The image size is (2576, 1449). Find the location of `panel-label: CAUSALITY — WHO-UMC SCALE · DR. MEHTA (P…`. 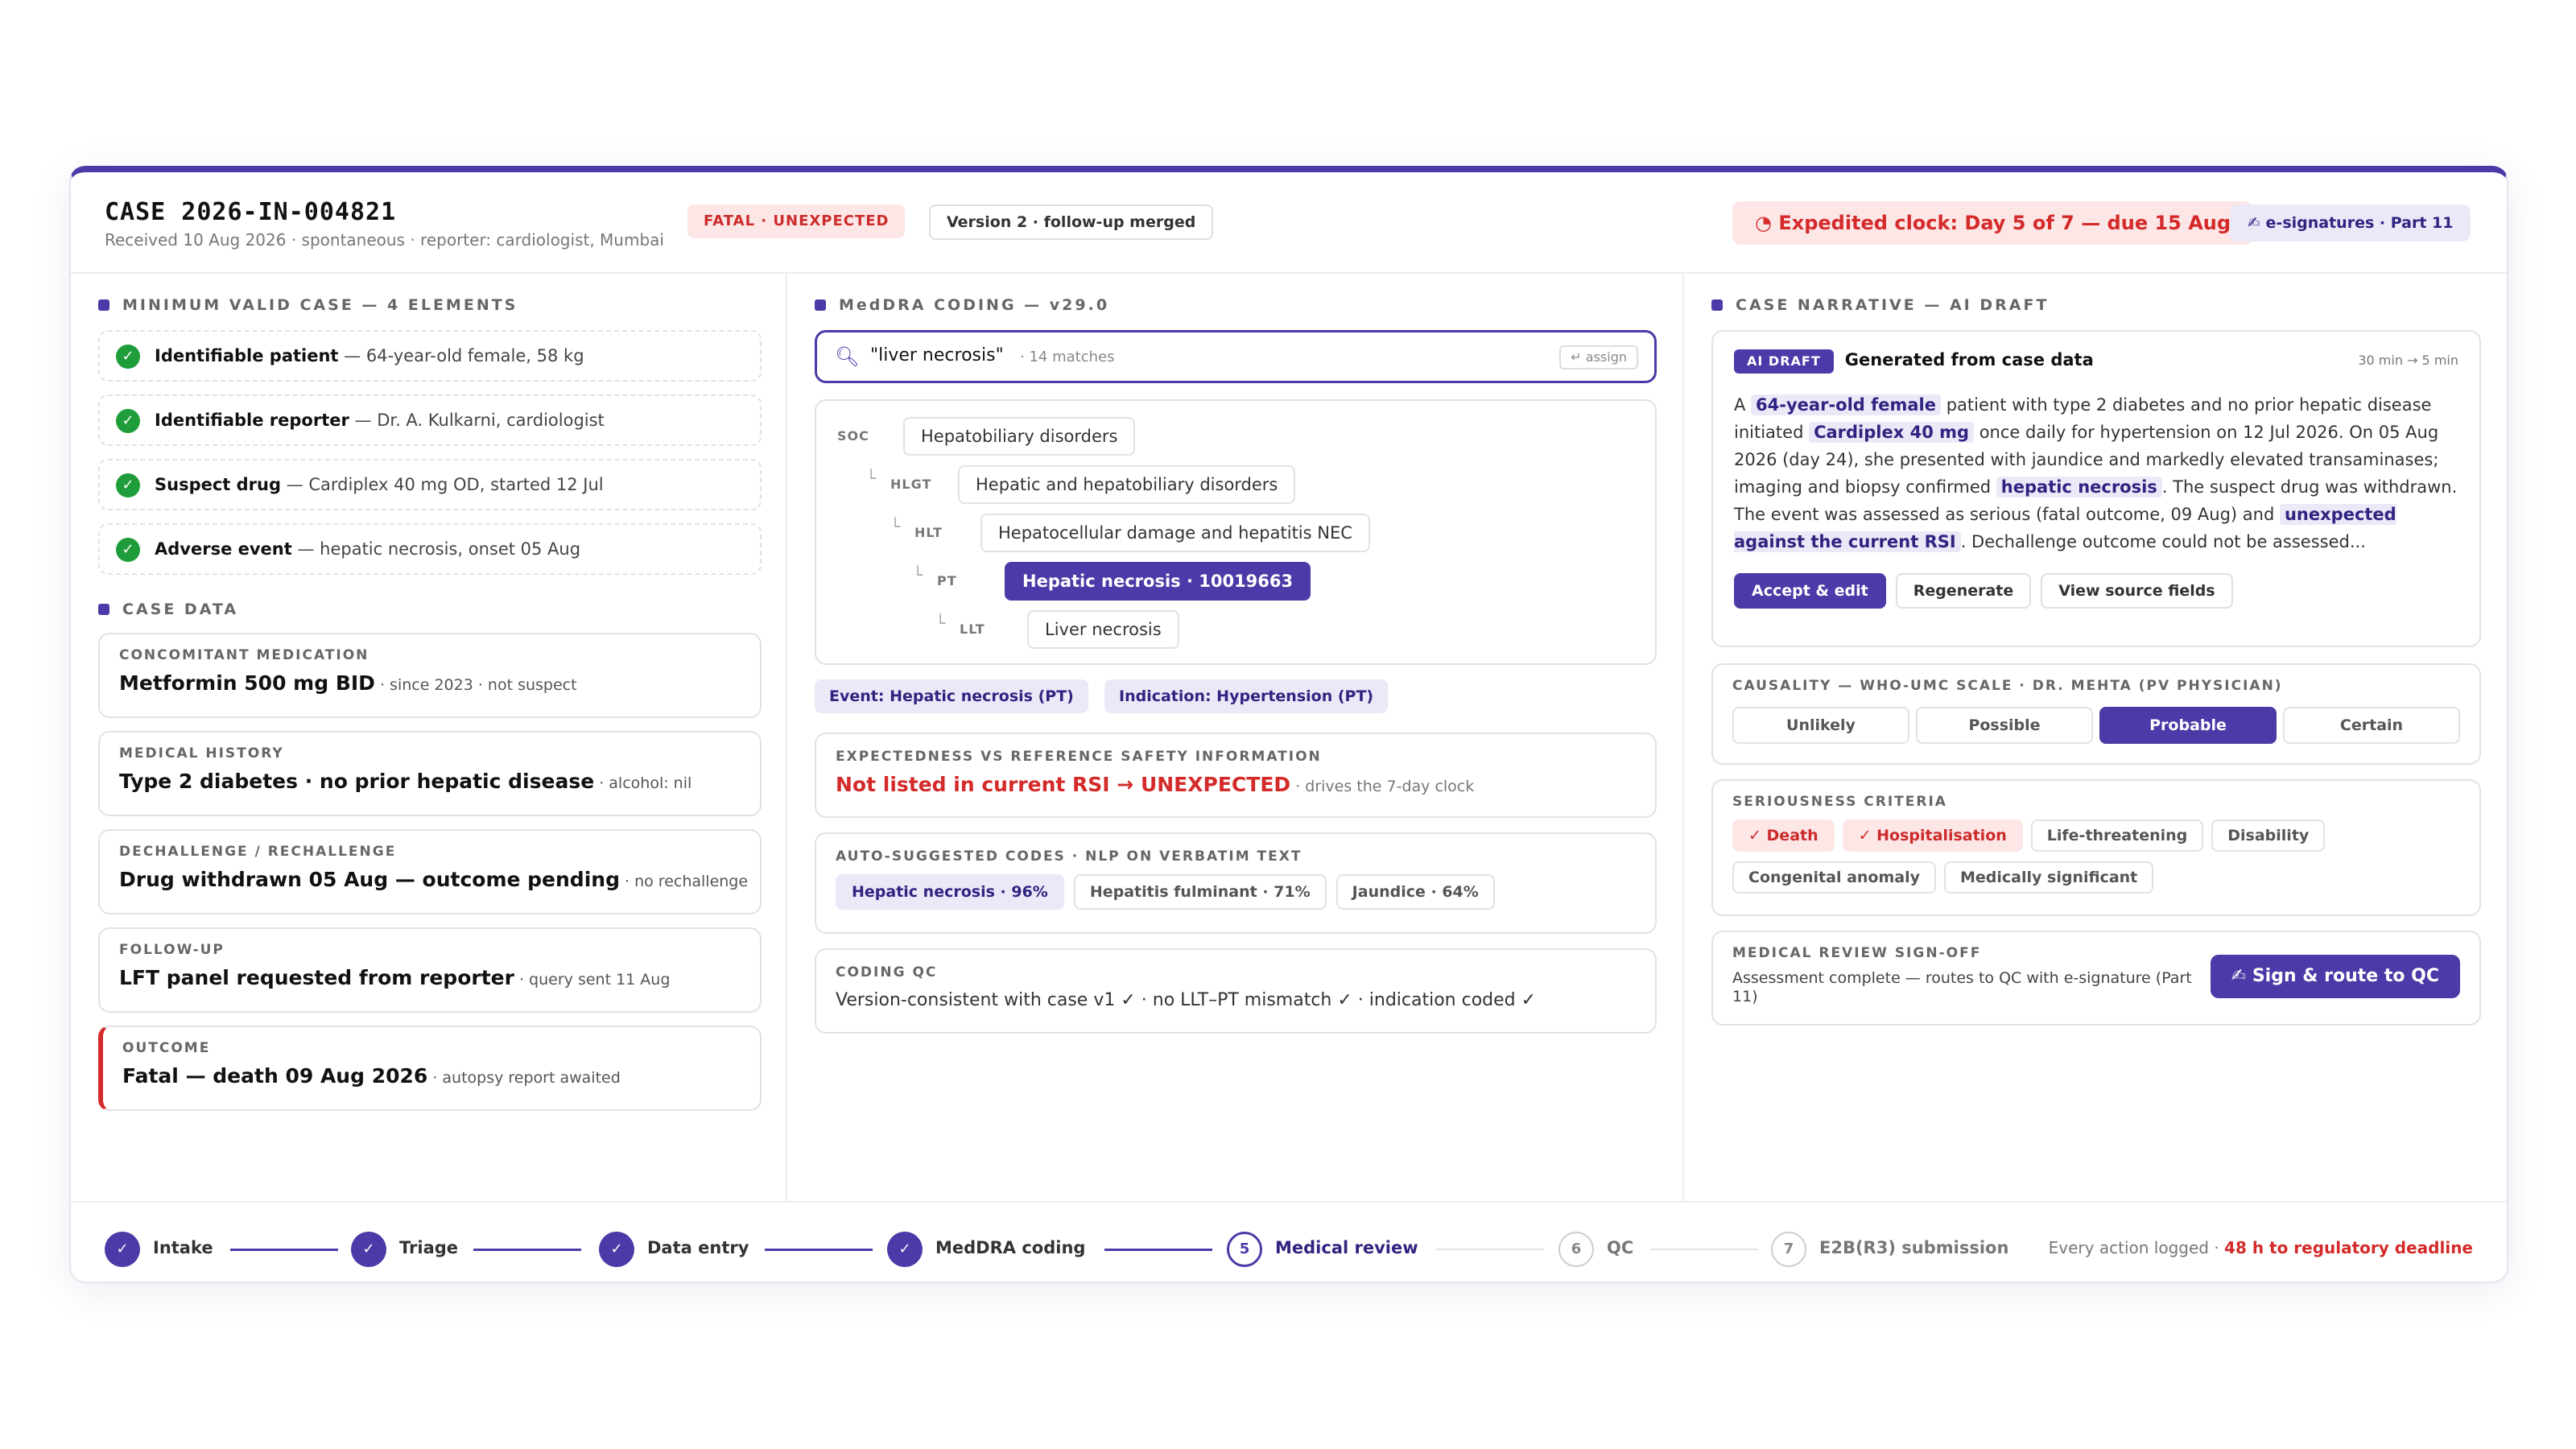

panel-label: CAUSALITY — WHO-UMC SCALE · DR. MEHTA (P… is located at coordinates (2008, 686).